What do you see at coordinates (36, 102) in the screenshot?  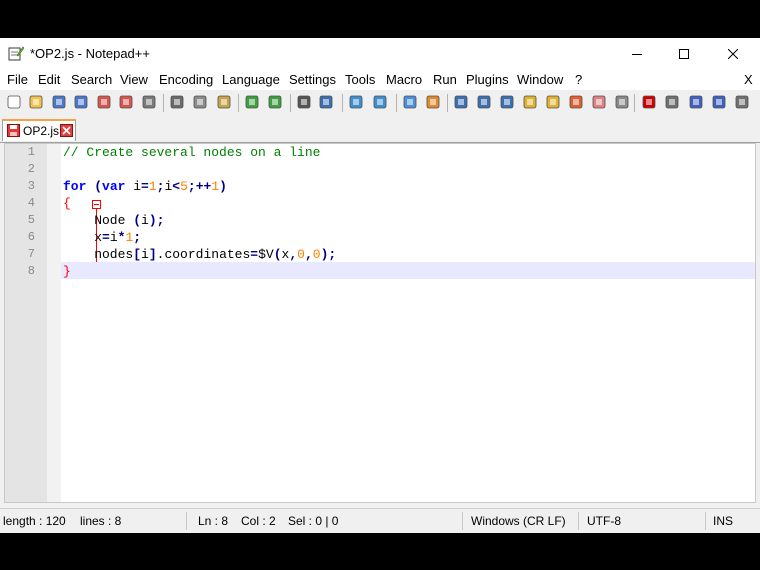 I see `open-file-icon` at bounding box center [36, 102].